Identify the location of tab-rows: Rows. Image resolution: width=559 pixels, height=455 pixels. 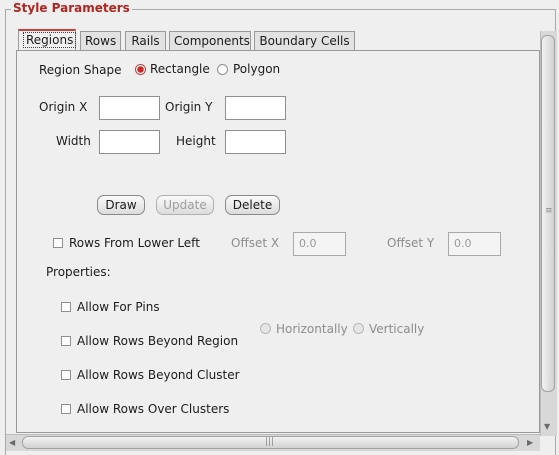
(100, 40).